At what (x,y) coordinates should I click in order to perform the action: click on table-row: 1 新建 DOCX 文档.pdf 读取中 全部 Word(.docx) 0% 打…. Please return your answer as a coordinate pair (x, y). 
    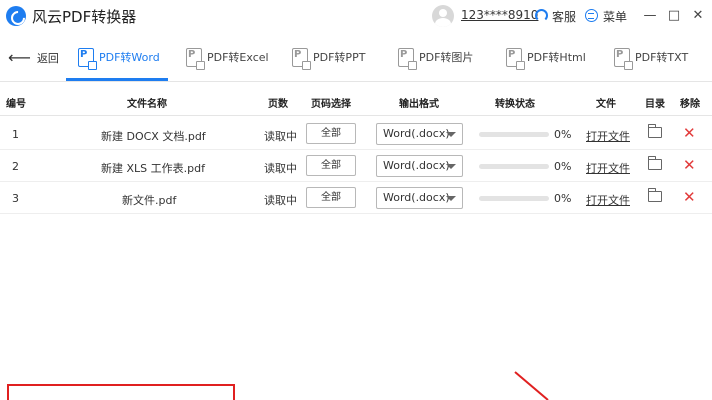
    Looking at the image, I should click on (356, 134).